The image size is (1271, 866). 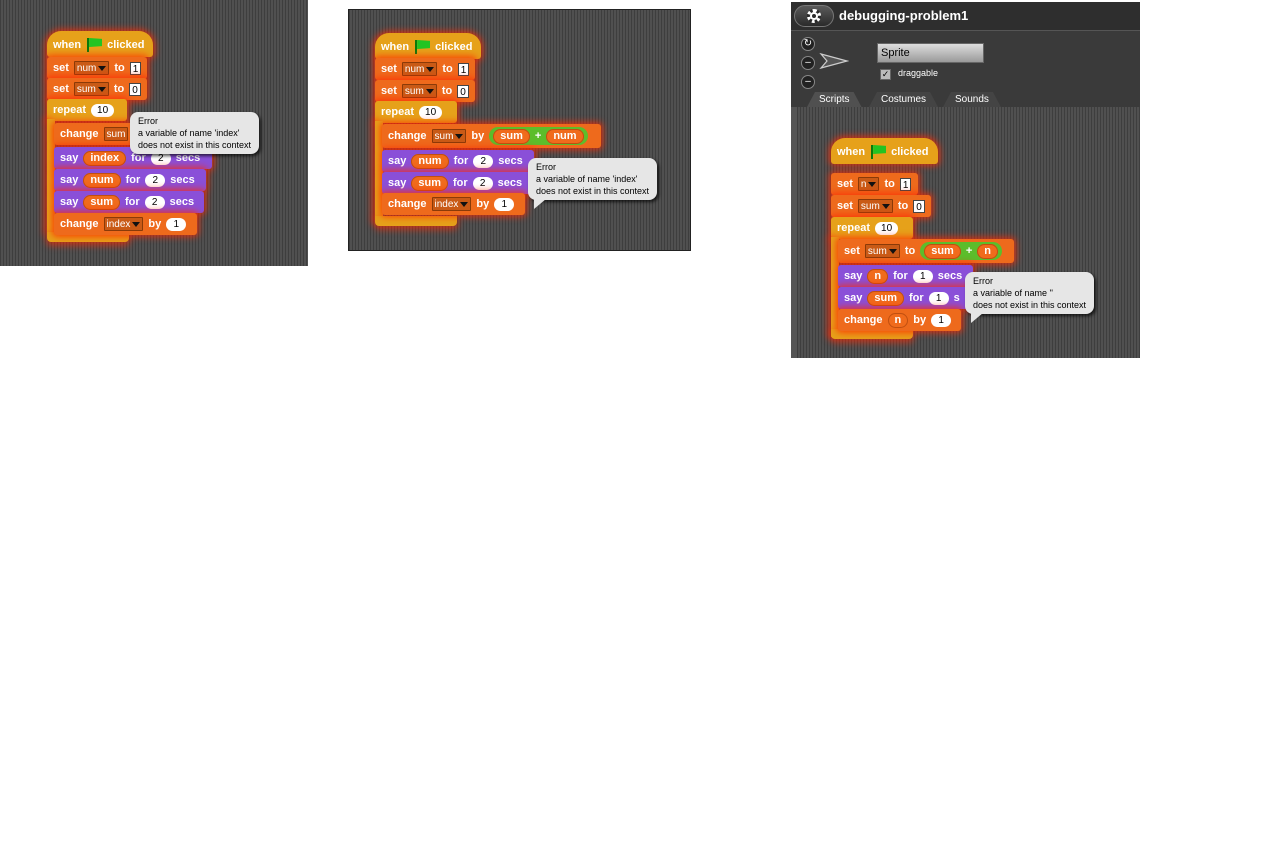 I want to click on set-n-block: set n to 1, so click(x=874, y=184).